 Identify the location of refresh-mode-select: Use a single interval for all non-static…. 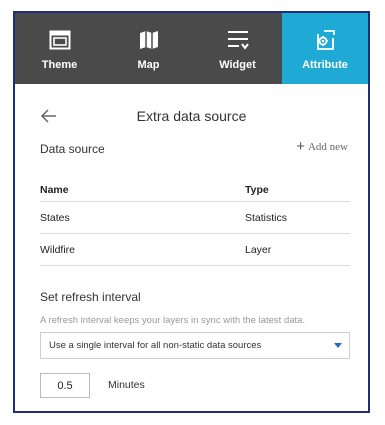
(195, 345).